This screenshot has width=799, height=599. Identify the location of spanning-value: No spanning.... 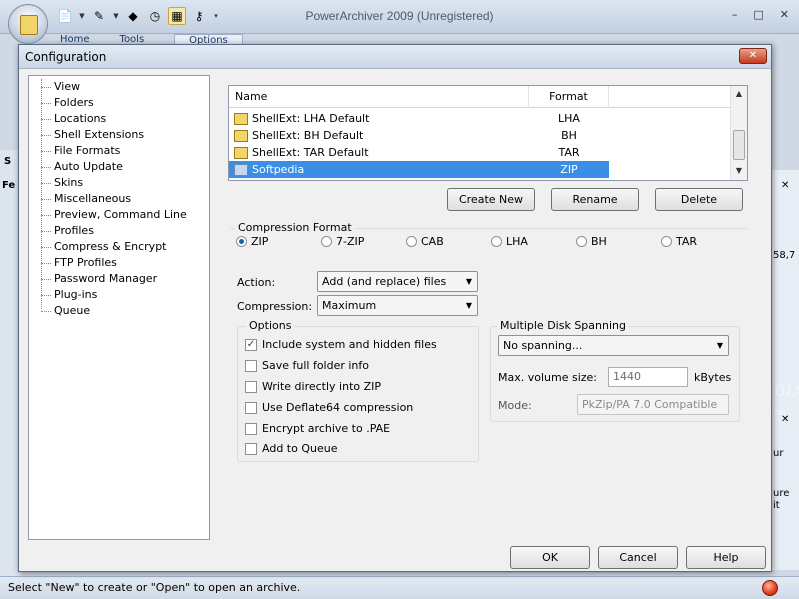
(543, 345).